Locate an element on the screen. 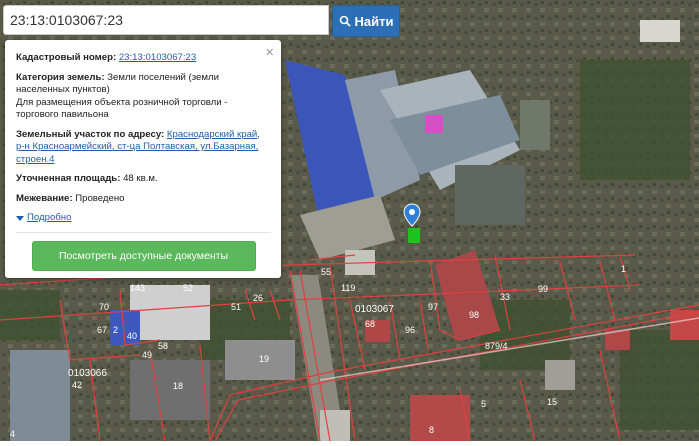 This screenshot has width=699, height=446. parcel-label: 33 is located at coordinates (505, 297).